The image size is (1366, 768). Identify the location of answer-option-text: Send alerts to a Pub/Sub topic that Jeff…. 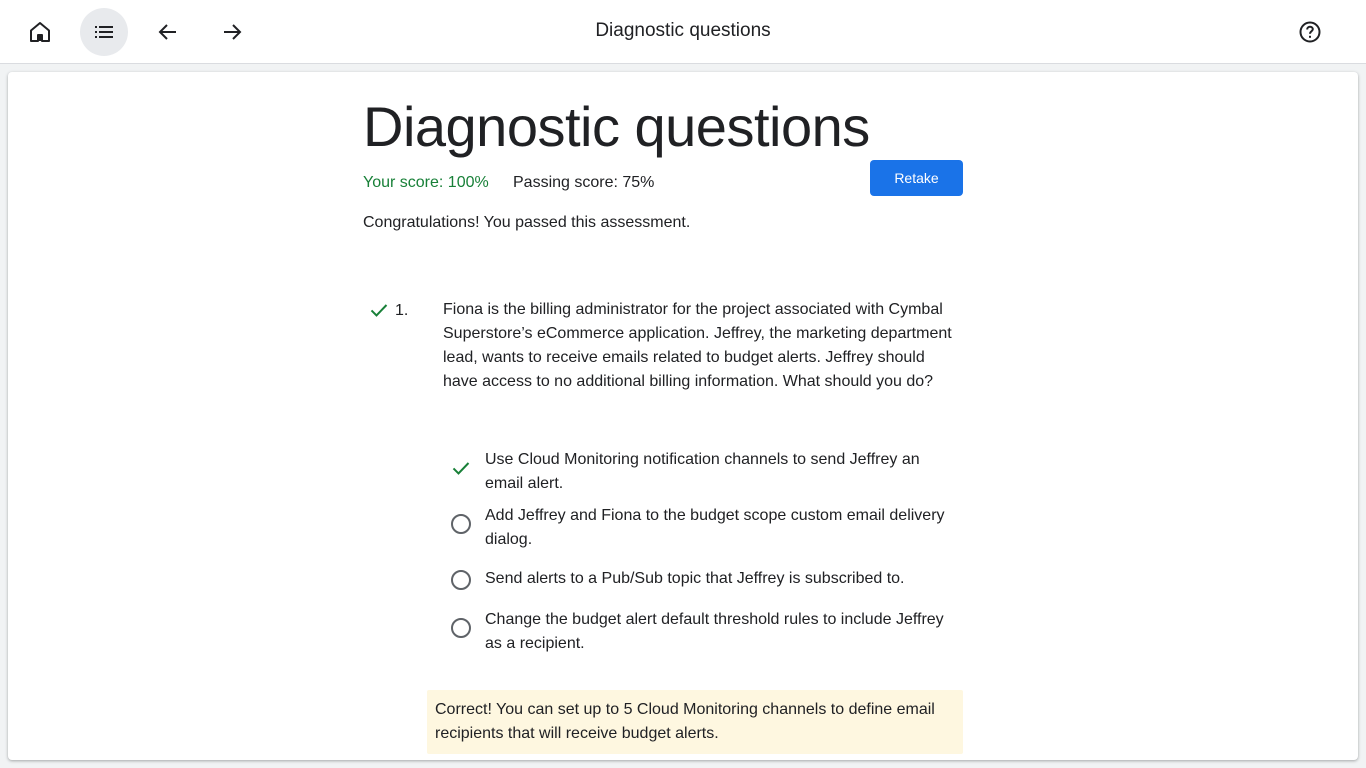
(695, 578).